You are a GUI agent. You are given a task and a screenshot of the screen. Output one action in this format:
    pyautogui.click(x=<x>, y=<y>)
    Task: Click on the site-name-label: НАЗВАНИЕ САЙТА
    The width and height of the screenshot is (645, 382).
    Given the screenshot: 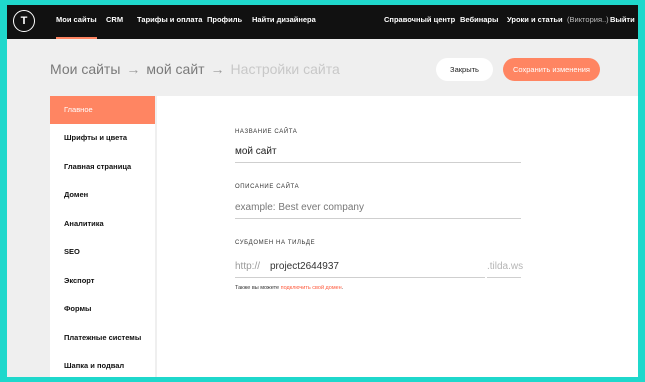 What is the action you would take?
    pyautogui.click(x=266, y=132)
    